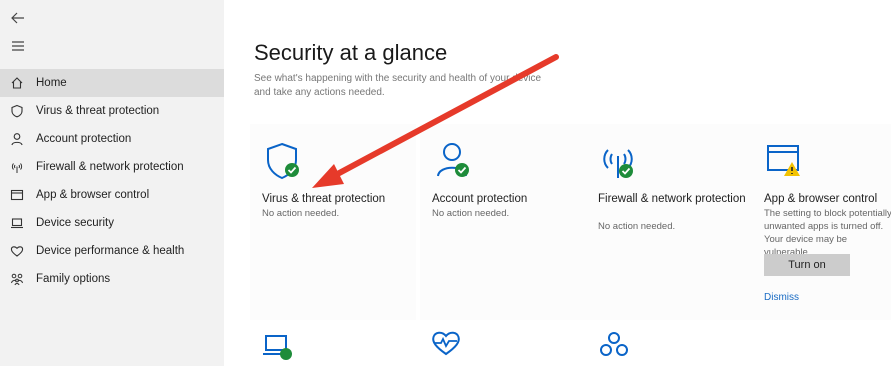  What do you see at coordinates (84, 139) in the screenshot?
I see `sidebar-item-label: Account protection` at bounding box center [84, 139].